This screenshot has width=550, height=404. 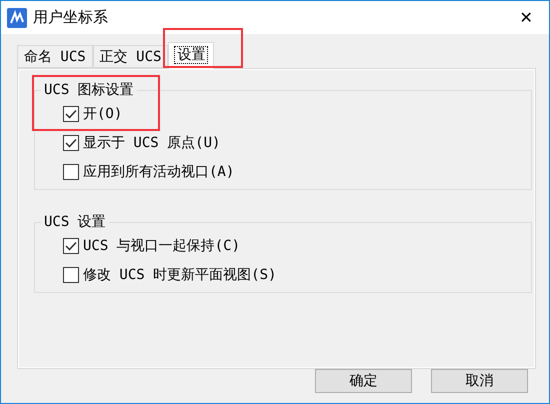 I want to click on checkbox-label: 修改 UCS 时更新平面视图(S), so click(x=179, y=275).